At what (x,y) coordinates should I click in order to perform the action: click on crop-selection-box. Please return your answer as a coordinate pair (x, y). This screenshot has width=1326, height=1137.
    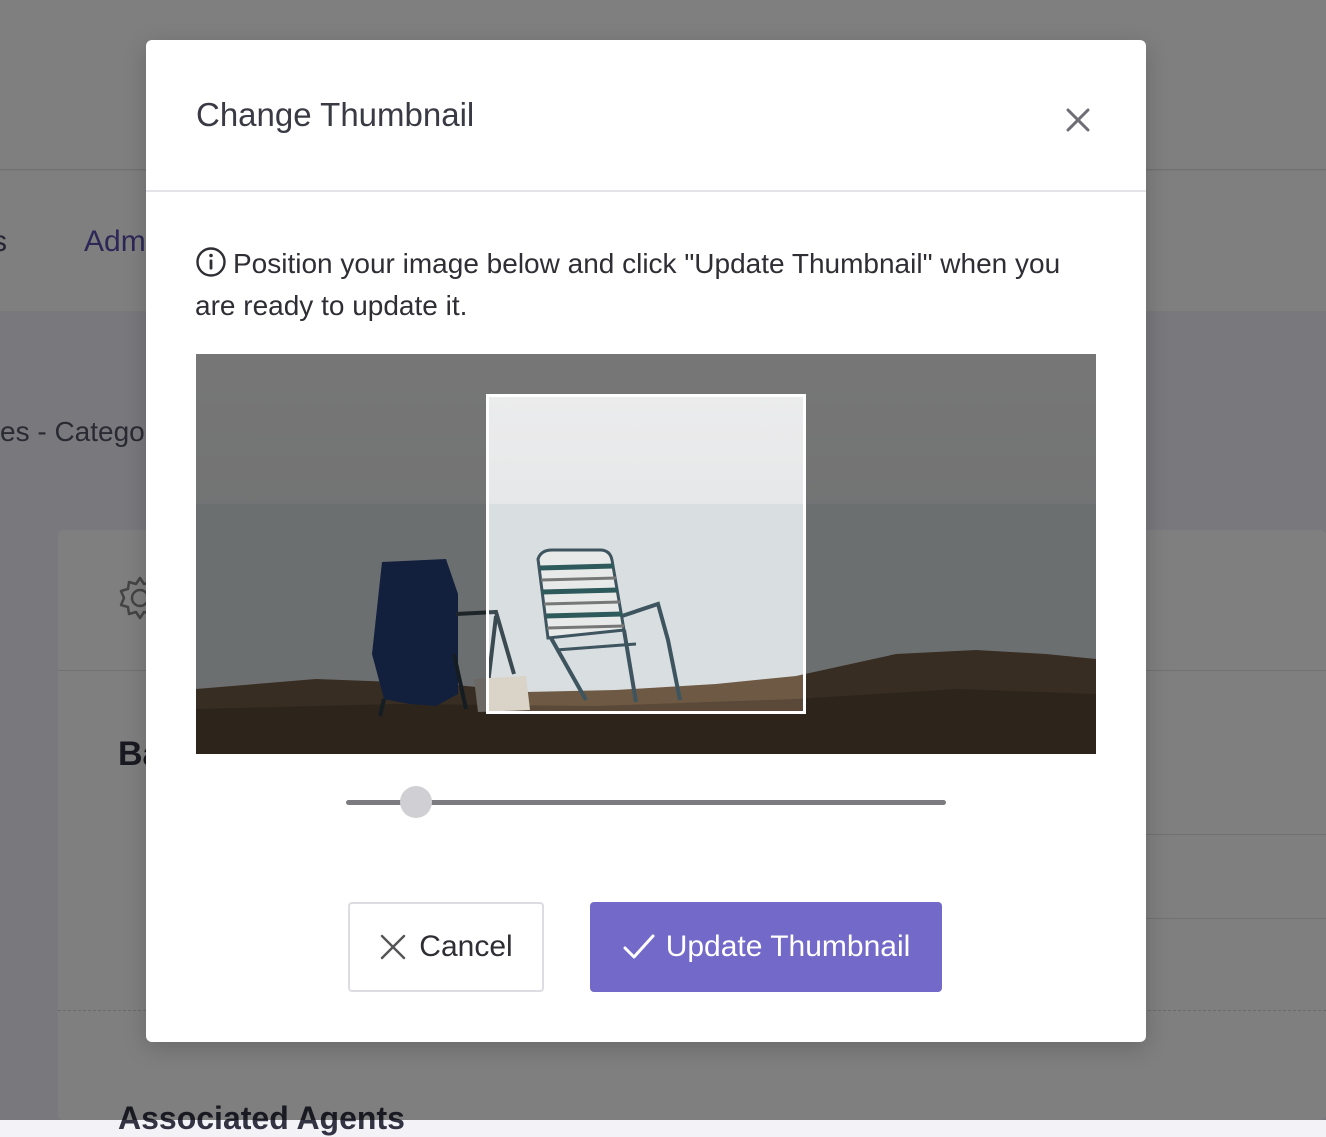
    Looking at the image, I should click on (646, 554).